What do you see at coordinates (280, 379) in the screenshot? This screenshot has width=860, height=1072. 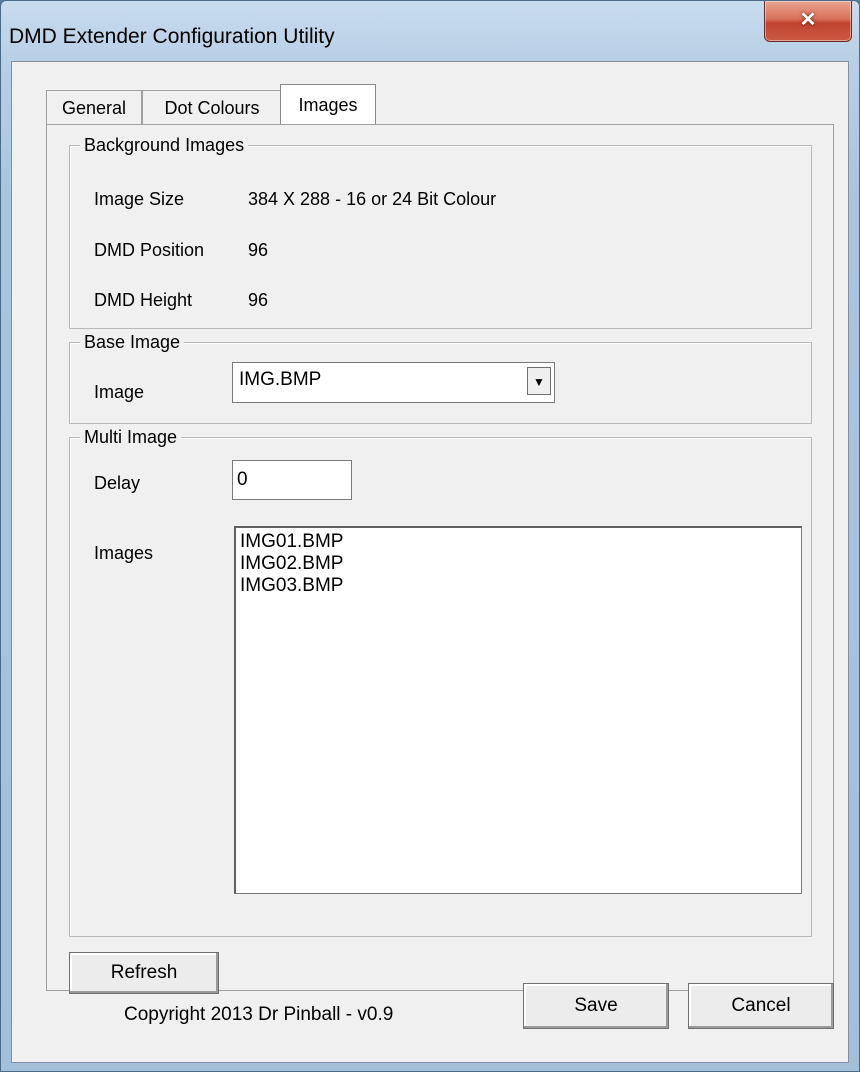 I see `base-image-selected-value: IMG.BMP` at bounding box center [280, 379].